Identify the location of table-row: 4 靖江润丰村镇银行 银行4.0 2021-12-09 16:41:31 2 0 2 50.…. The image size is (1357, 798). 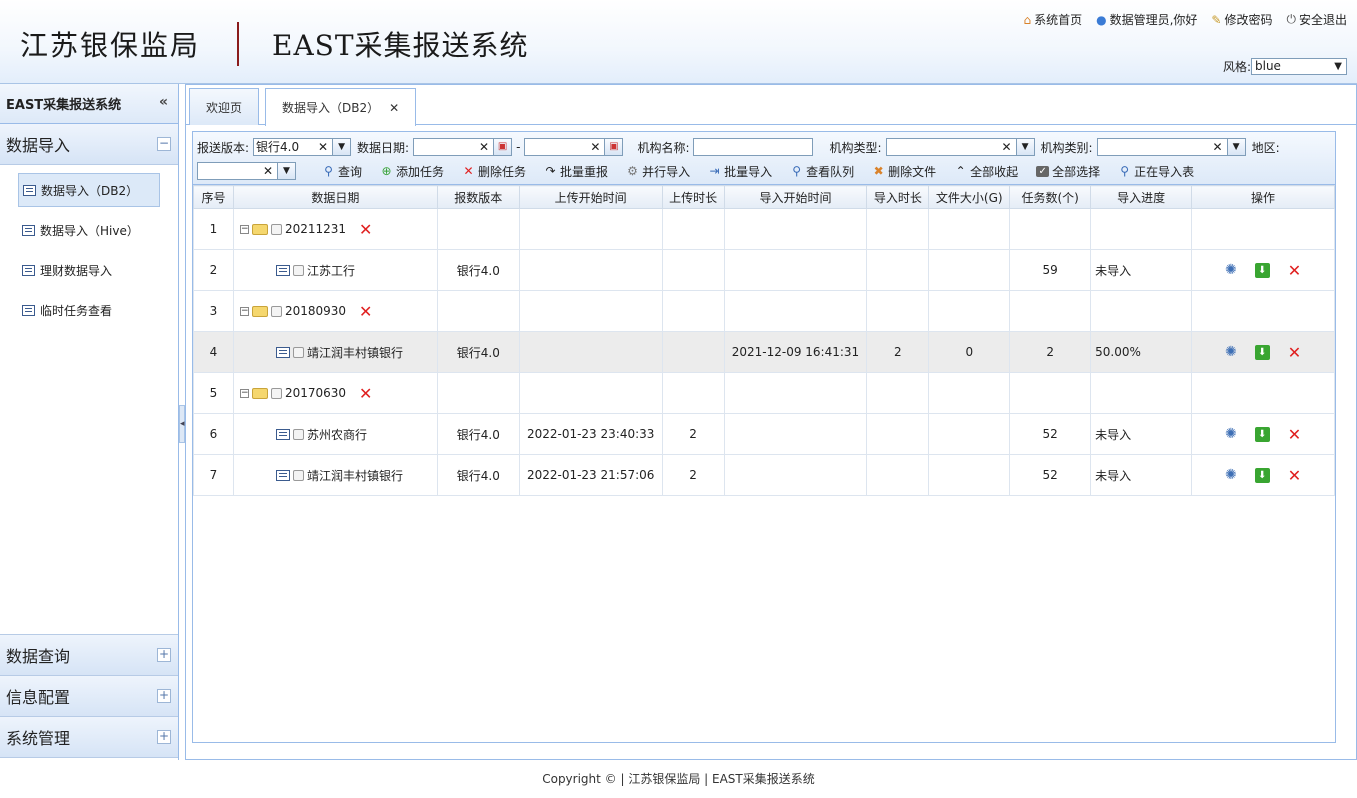
(764, 352).